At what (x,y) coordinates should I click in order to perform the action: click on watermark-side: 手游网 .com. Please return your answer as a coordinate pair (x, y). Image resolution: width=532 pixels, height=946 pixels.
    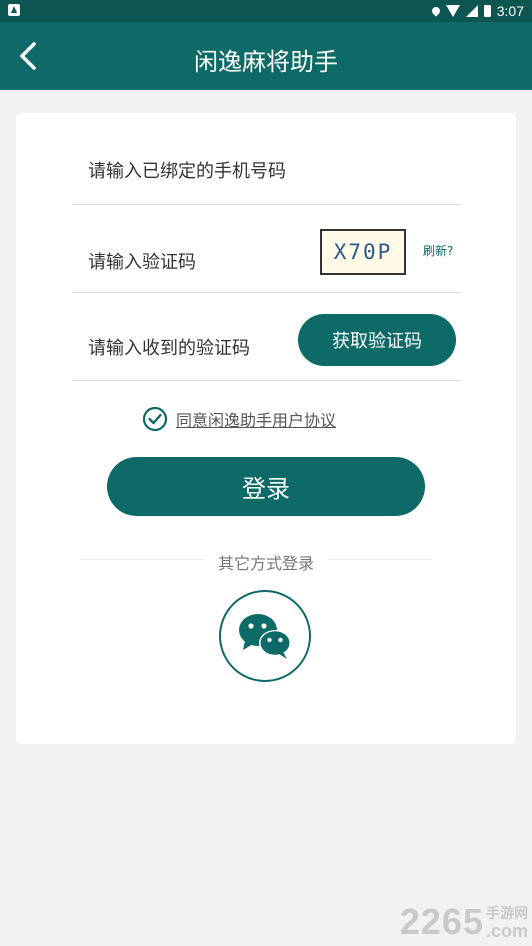
    Looking at the image, I should click on (506, 923).